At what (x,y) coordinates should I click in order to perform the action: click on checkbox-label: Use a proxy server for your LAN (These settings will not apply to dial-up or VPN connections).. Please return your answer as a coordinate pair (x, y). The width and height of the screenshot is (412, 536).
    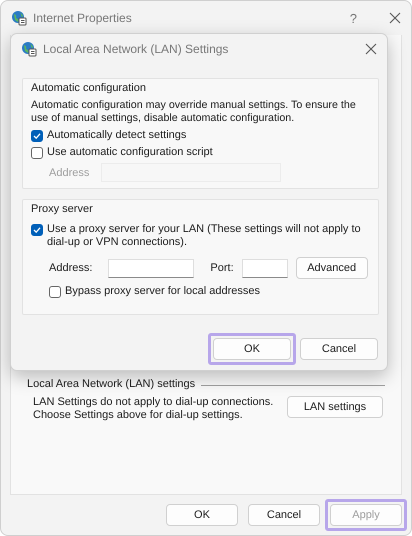
    Looking at the image, I should click on (209, 236).